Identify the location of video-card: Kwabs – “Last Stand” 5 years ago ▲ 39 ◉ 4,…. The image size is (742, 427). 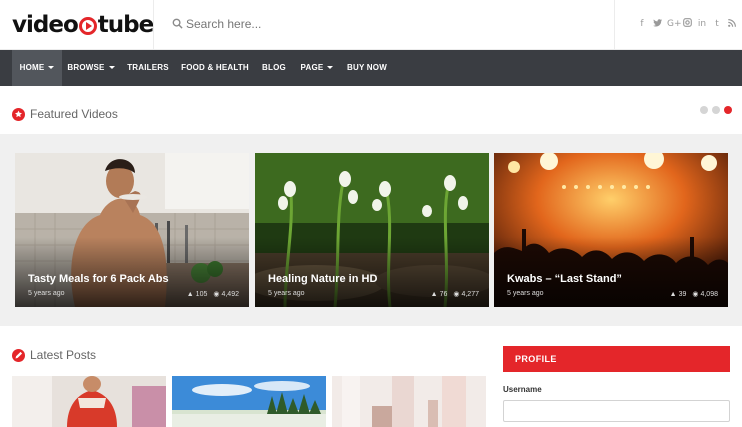
(611, 230).